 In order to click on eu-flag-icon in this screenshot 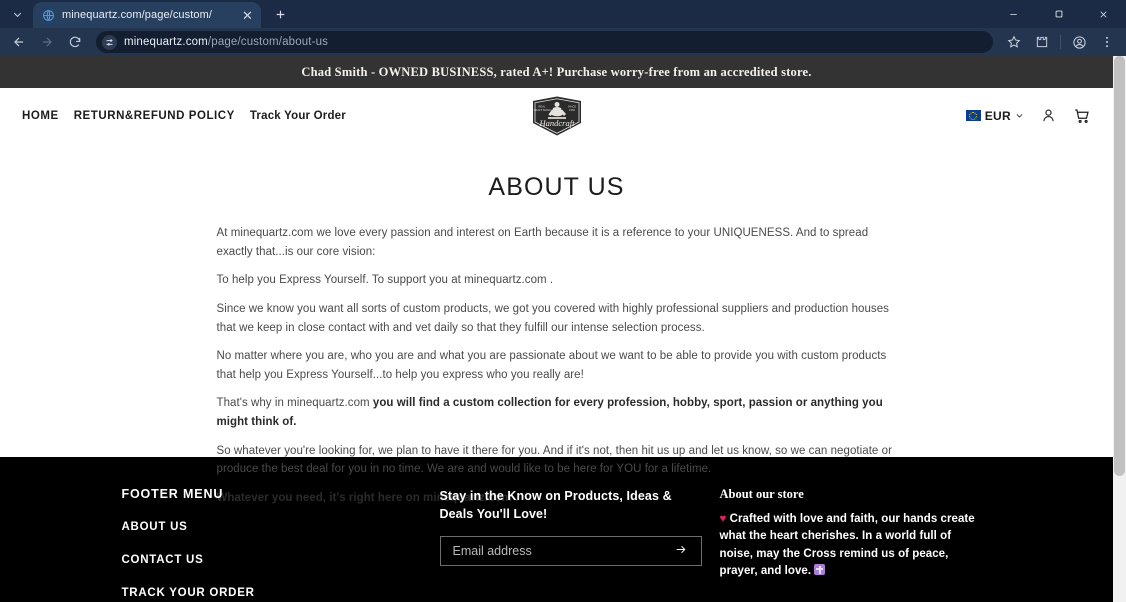, I will do `click(973, 115)`.